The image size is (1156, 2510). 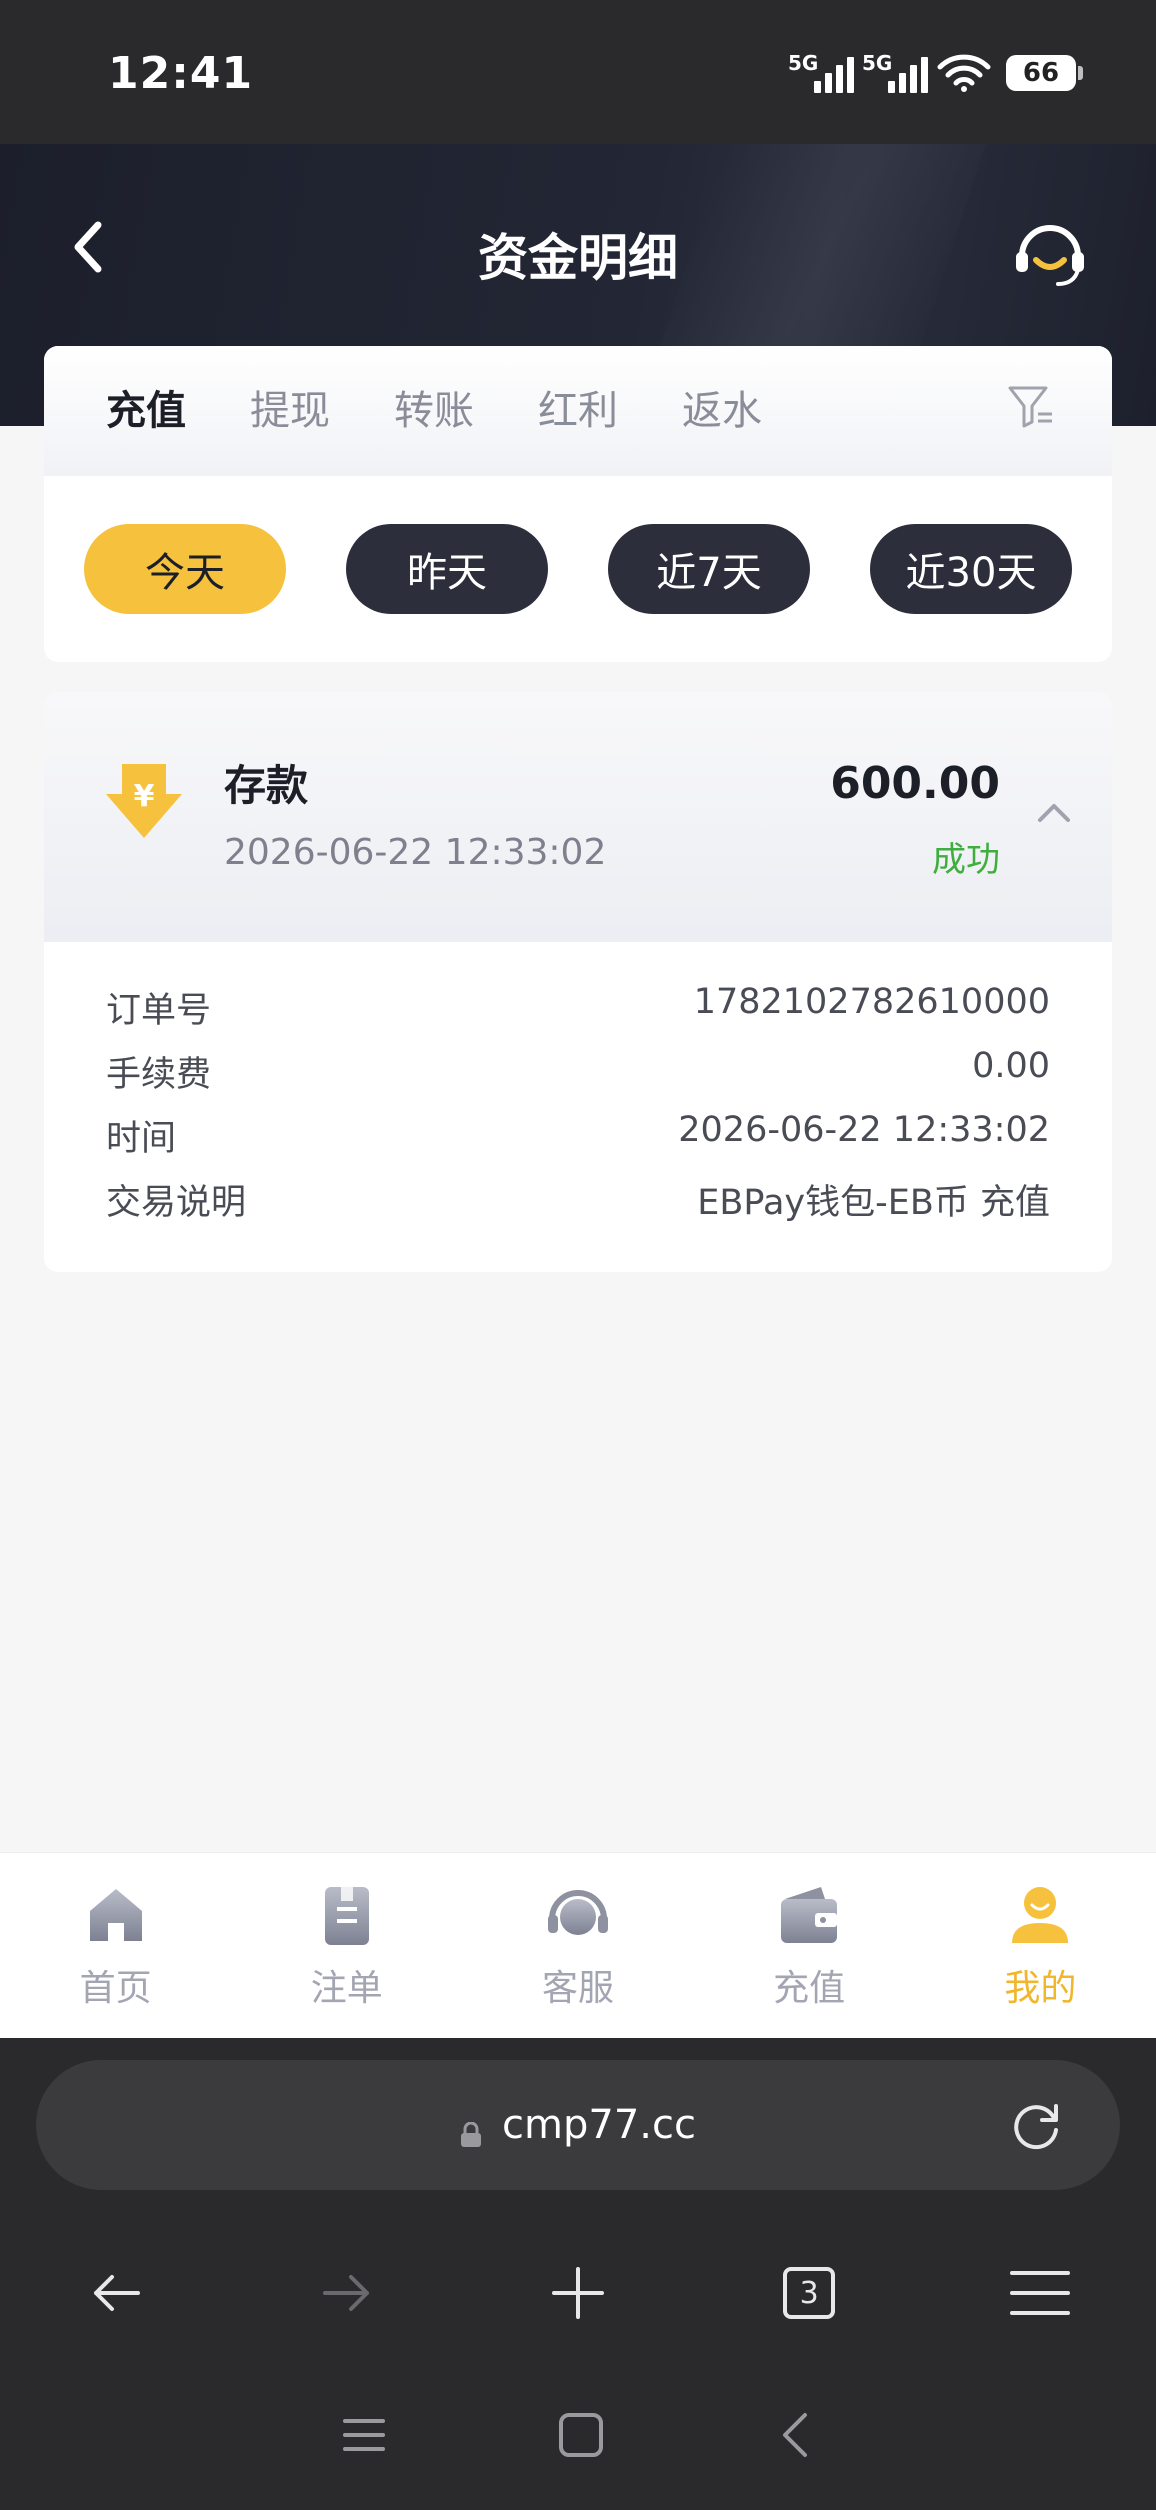 What do you see at coordinates (809, 1988) in the screenshot?
I see `nav-label: 充值` at bounding box center [809, 1988].